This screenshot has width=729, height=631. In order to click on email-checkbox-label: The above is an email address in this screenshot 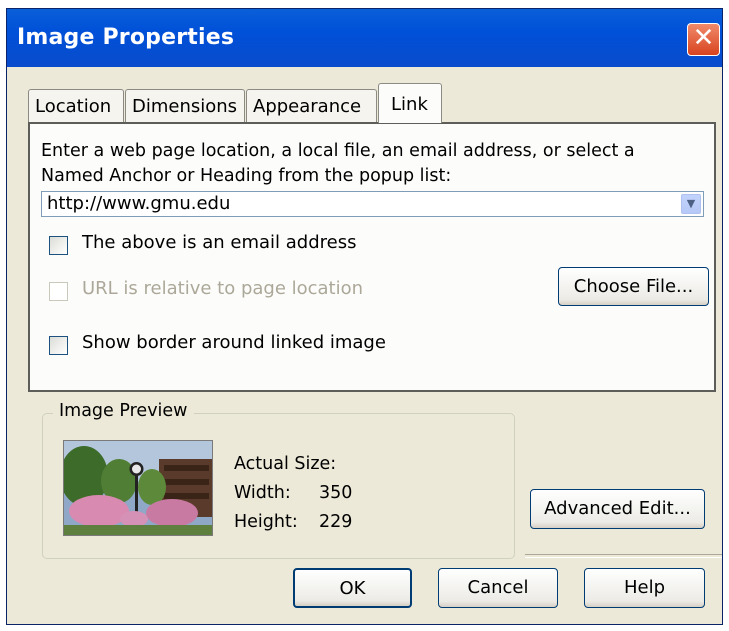, I will do `click(219, 242)`.